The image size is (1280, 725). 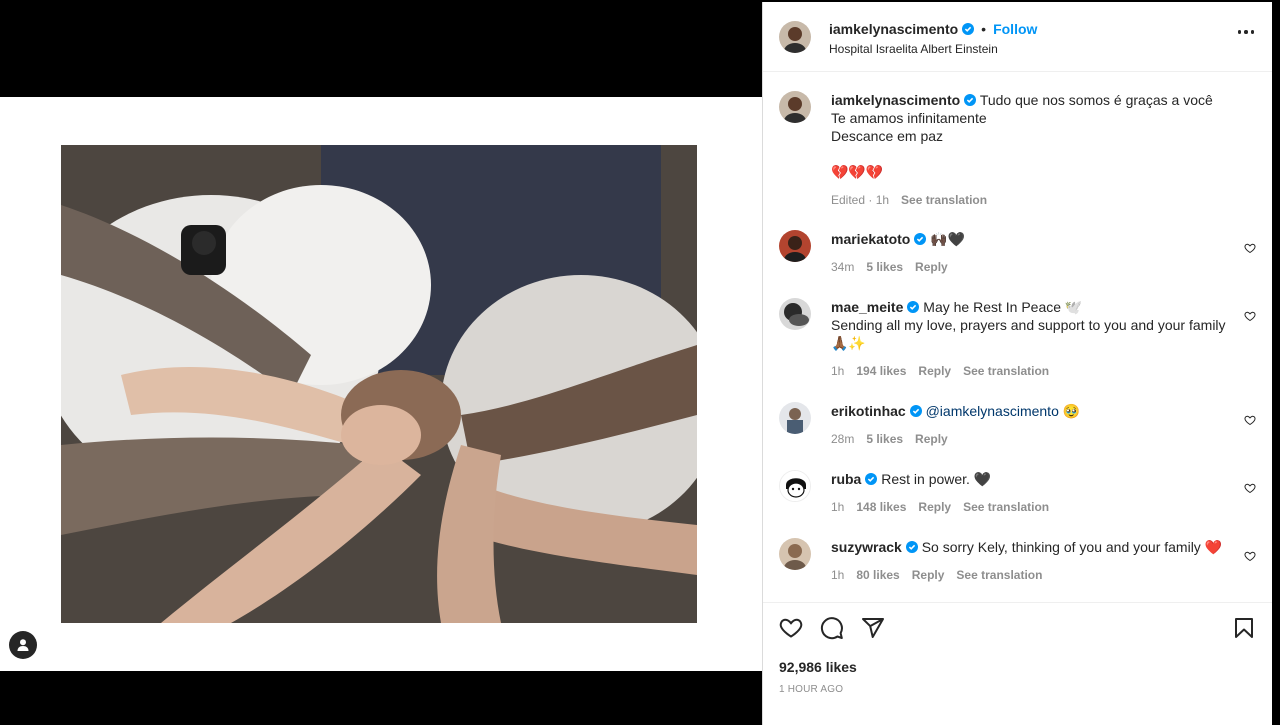 What do you see at coordinates (857, 172) in the screenshot?
I see `caption-emoji: 💔💔💔` at bounding box center [857, 172].